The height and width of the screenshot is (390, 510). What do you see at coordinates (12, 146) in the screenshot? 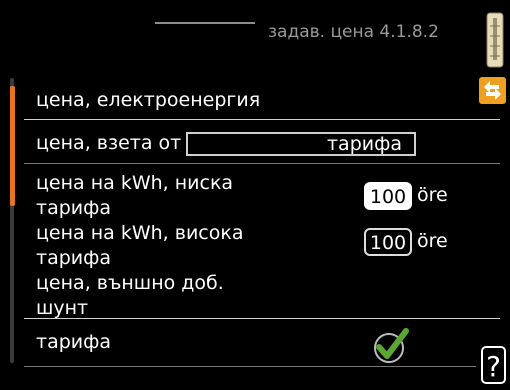
I see `scrollbar-thumb` at bounding box center [12, 146].